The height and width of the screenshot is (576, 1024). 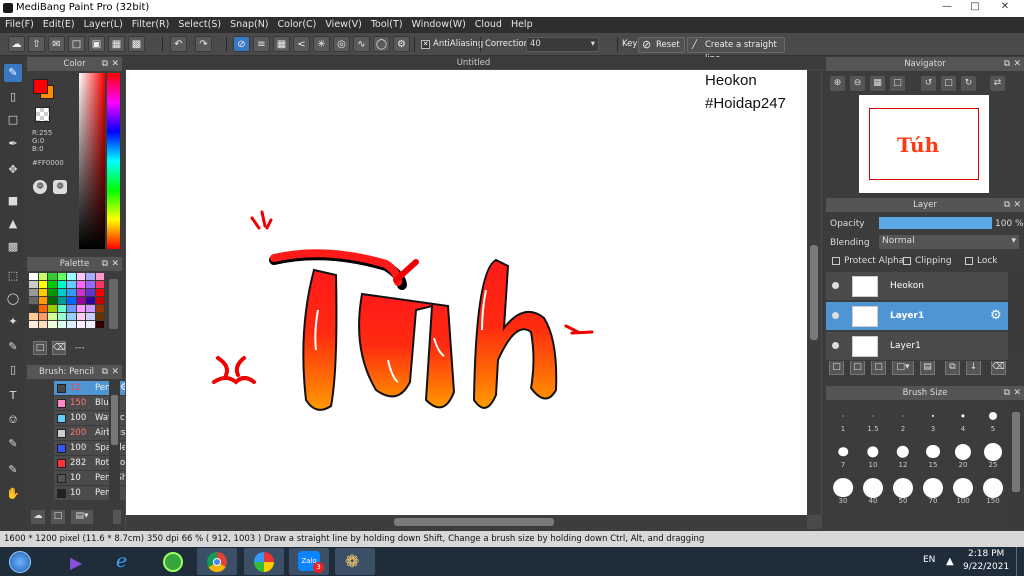 What do you see at coordinates (241, 44) in the screenshot?
I see `snap-off-icon: ⊘` at bounding box center [241, 44].